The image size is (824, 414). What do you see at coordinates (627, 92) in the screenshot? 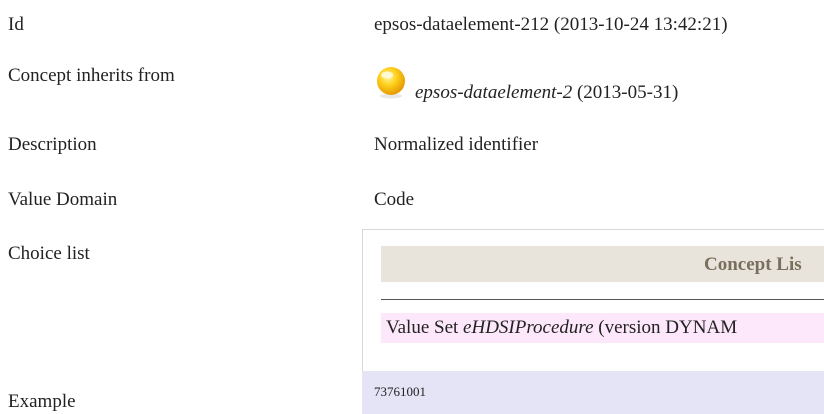
I see `inherits-date: (2013-05-31)` at bounding box center [627, 92].